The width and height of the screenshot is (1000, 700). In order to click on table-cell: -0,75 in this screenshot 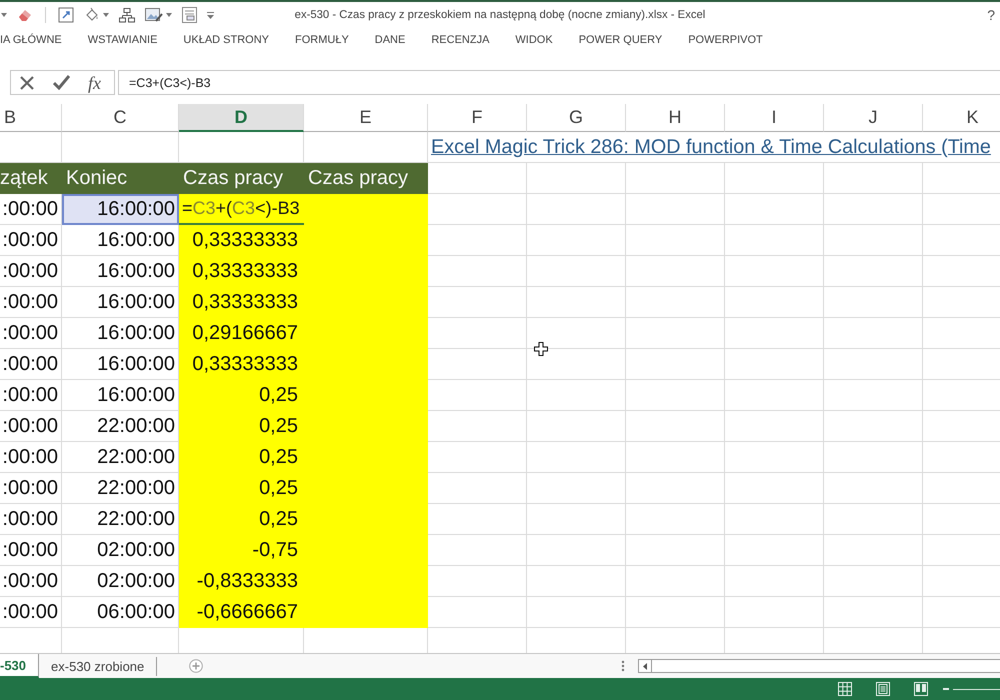, I will do `click(241, 550)`.